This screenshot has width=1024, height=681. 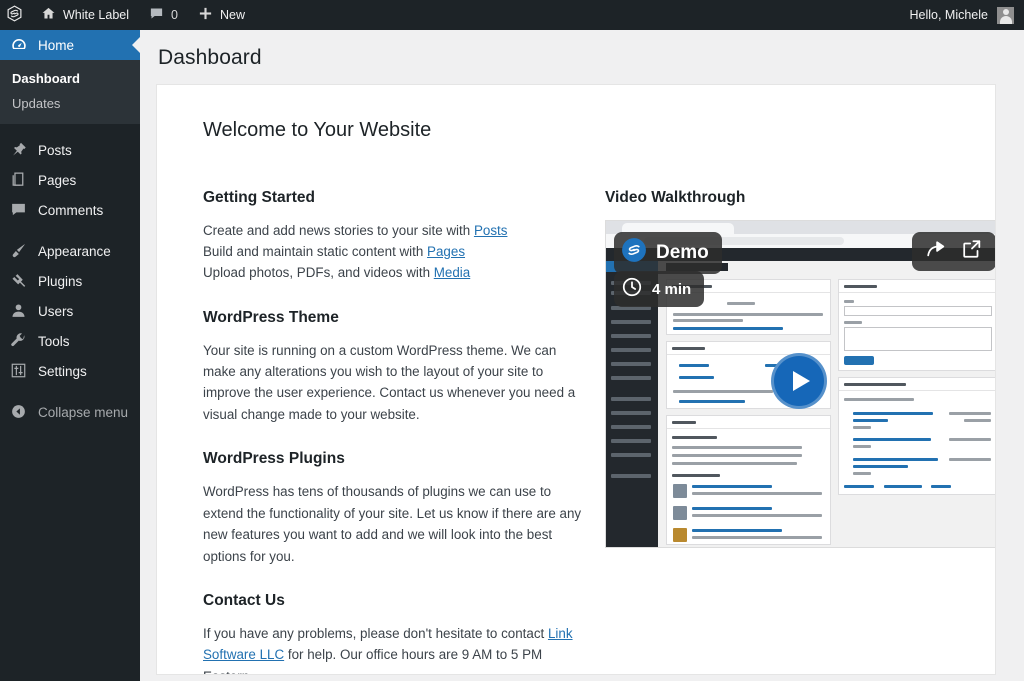 I want to click on video-thumb-panel-events-news, so click(x=916, y=436).